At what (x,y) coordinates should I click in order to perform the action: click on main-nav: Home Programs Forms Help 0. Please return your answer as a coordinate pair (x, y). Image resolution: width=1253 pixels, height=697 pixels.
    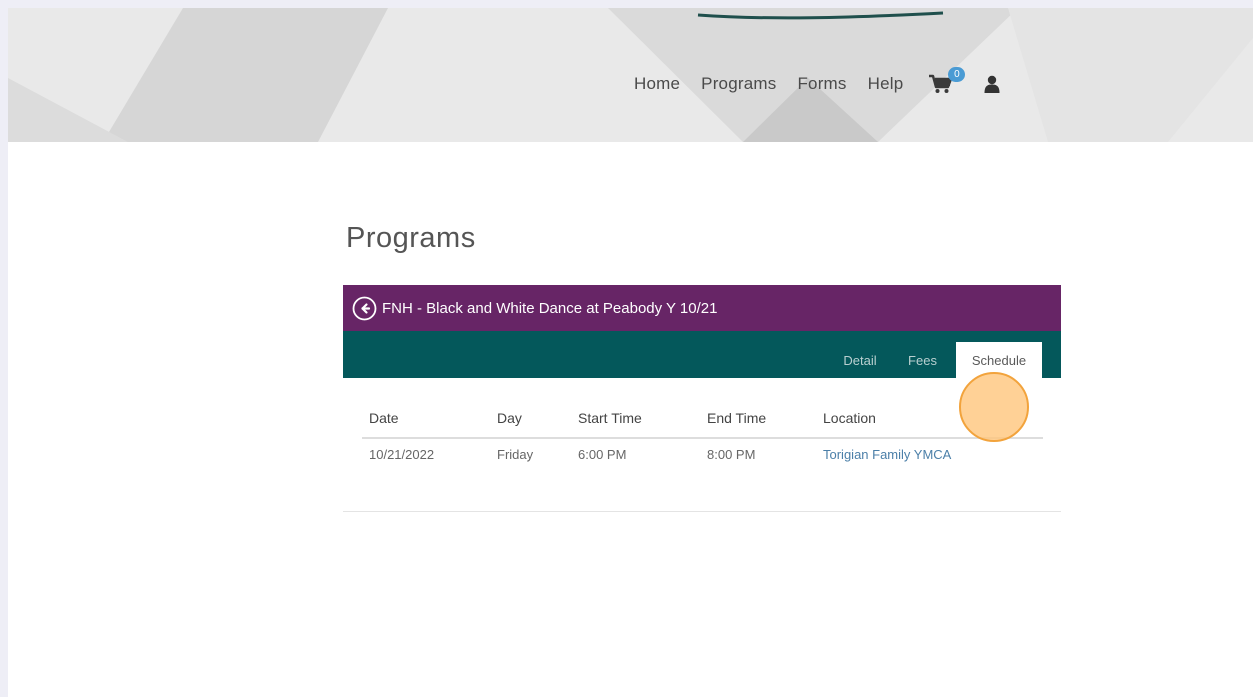
    Looking at the image, I should click on (817, 81).